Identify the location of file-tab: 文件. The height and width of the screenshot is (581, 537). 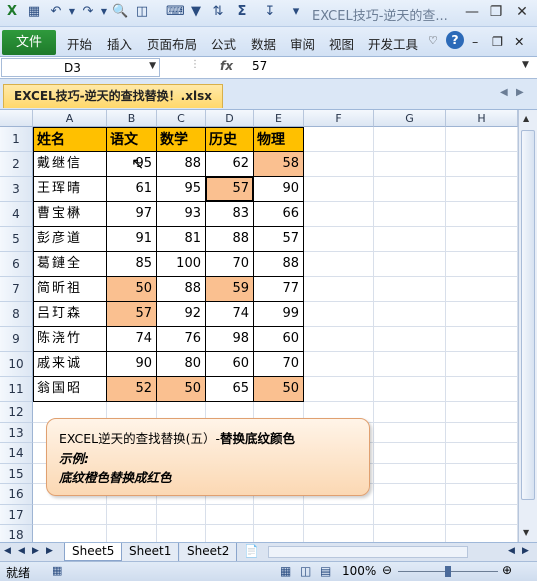
(29, 42).